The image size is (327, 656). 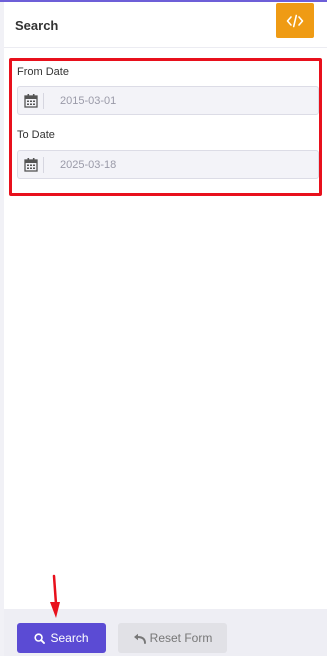 What do you see at coordinates (69, 638) in the screenshot?
I see `search-button-label: Search` at bounding box center [69, 638].